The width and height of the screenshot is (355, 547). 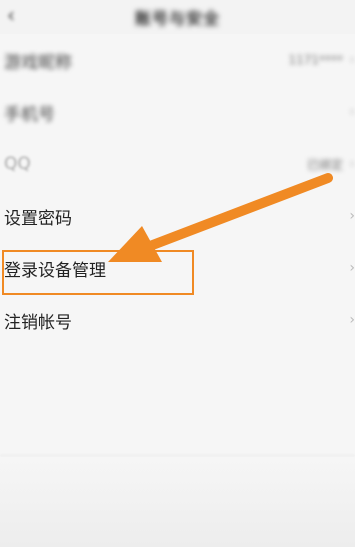 I want to click on divider, so click(x=177, y=455).